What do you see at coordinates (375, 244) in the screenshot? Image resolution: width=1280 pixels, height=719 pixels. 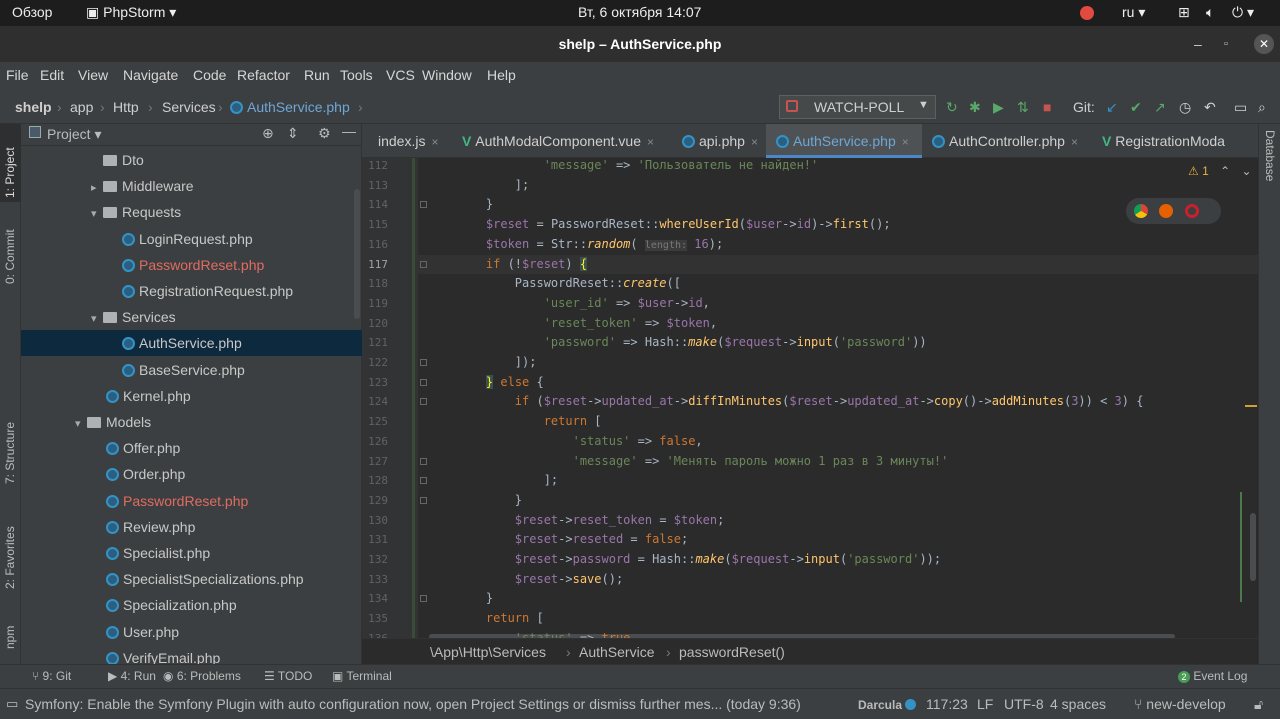 I see `line-number: 116` at bounding box center [375, 244].